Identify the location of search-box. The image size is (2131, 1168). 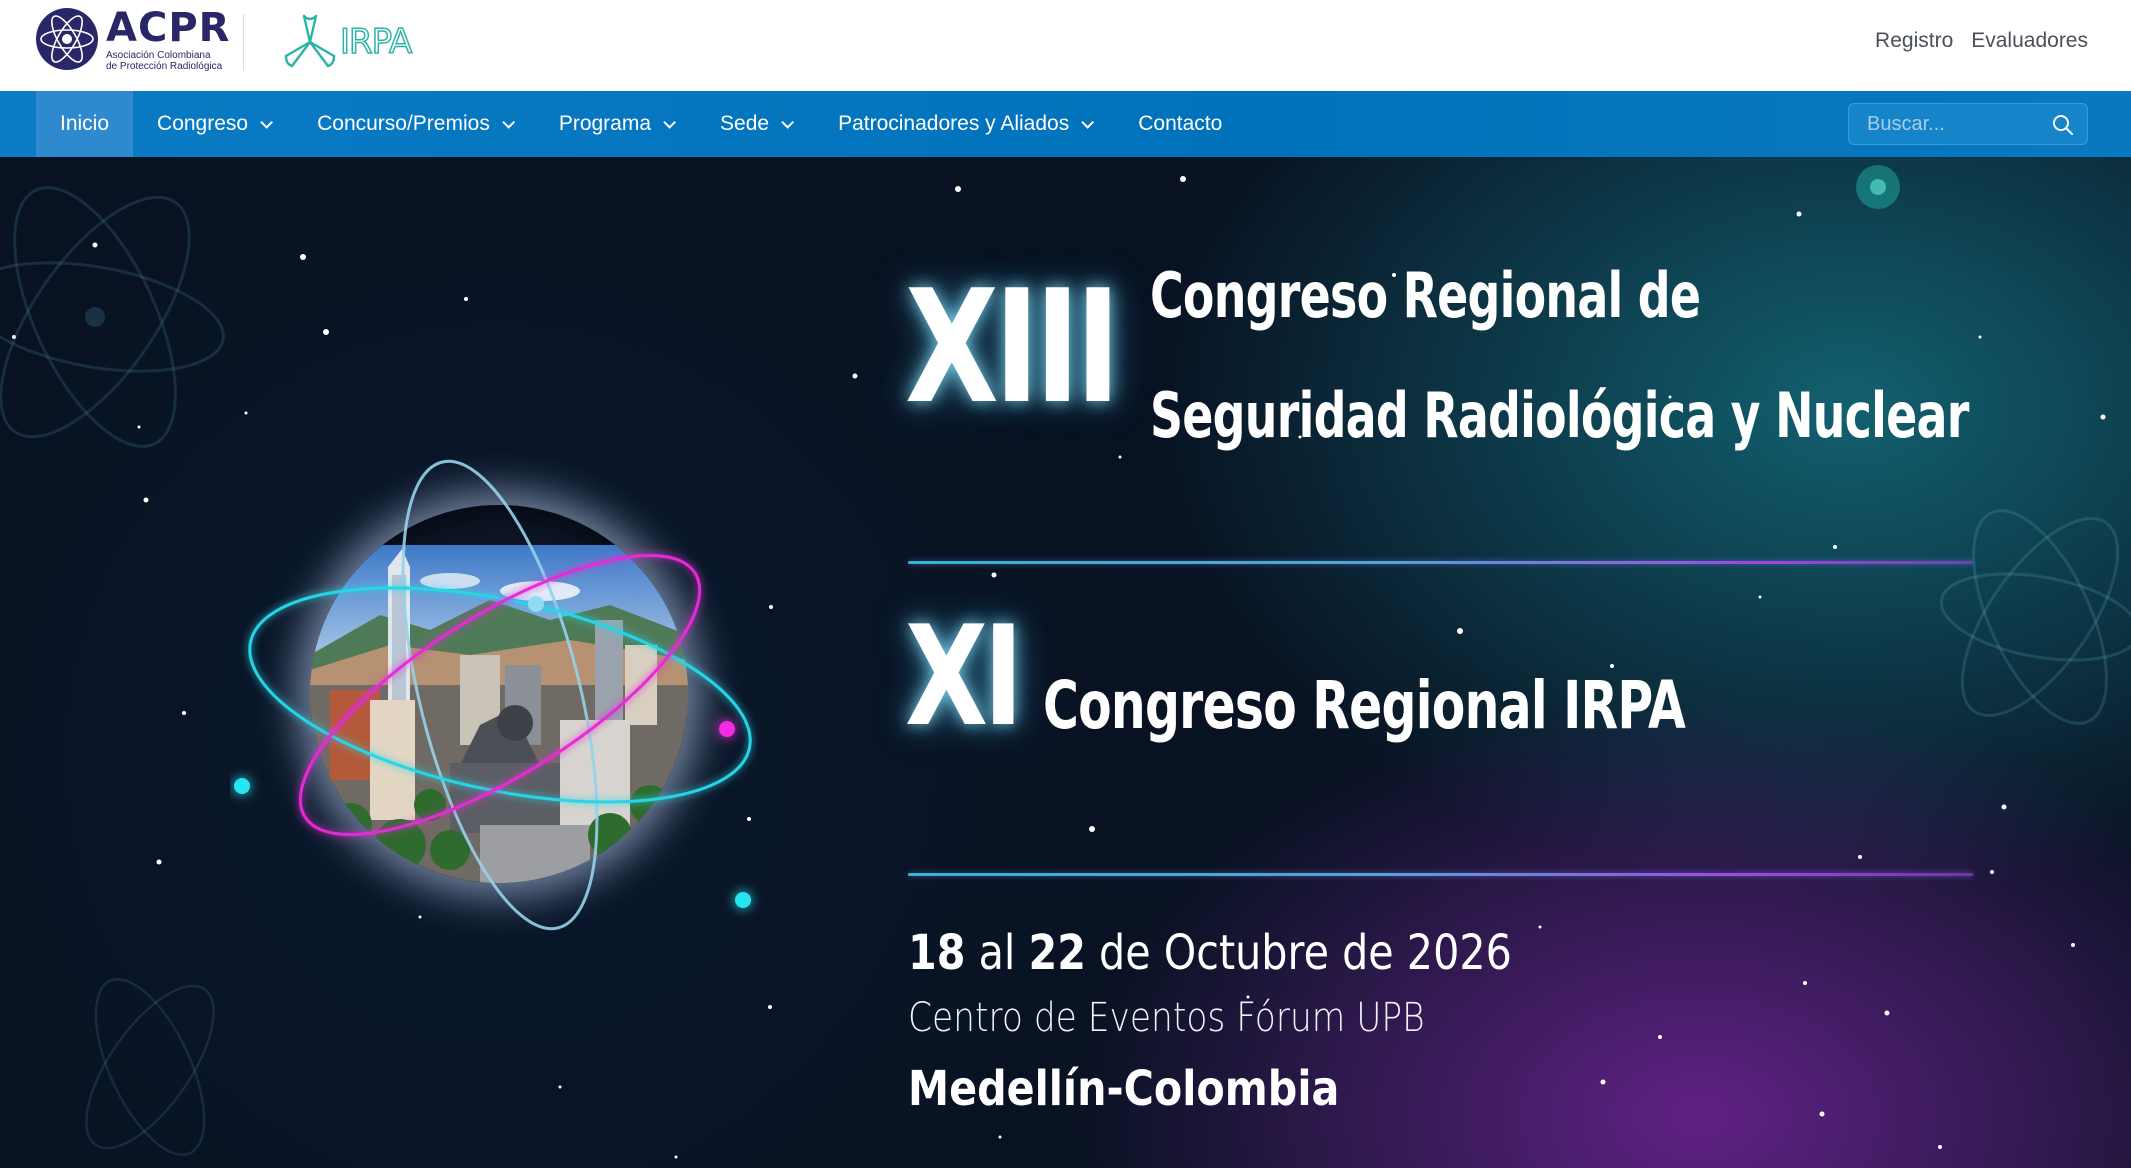
(1968, 124).